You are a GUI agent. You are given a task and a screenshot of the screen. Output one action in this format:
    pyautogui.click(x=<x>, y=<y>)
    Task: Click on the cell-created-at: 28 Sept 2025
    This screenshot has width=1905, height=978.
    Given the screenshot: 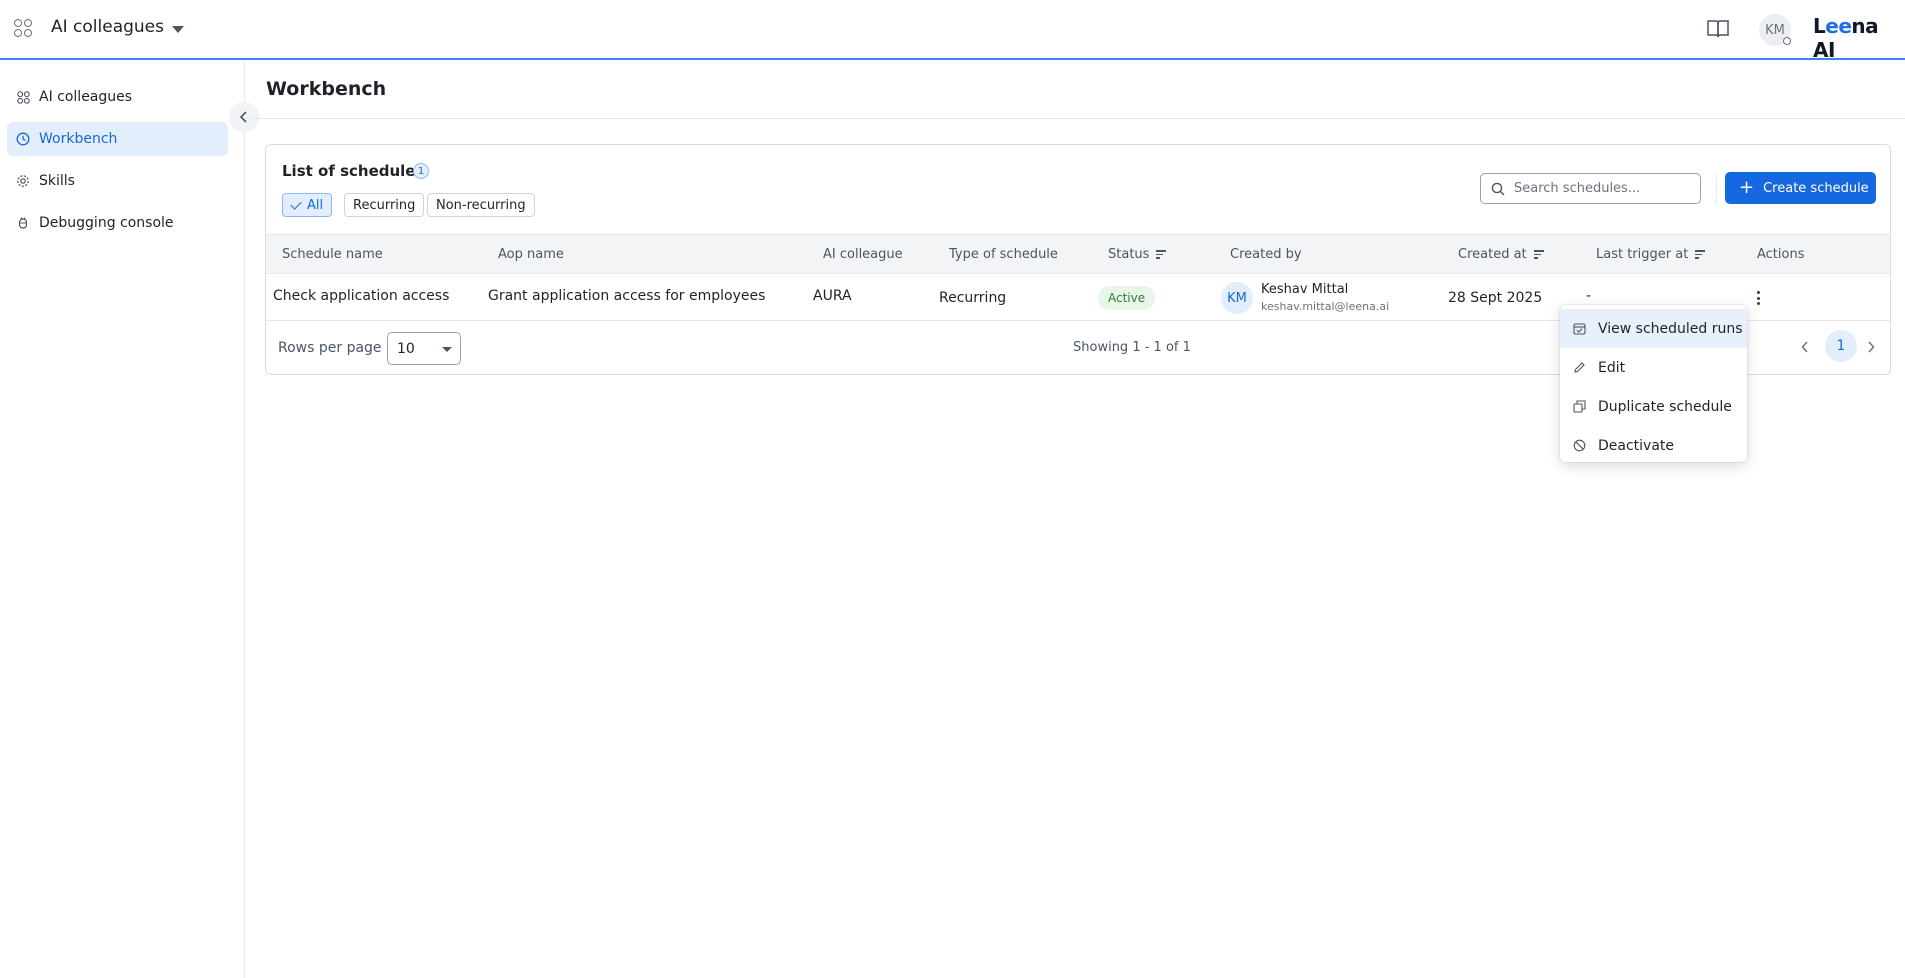 What is the action you would take?
    pyautogui.click(x=1495, y=298)
    